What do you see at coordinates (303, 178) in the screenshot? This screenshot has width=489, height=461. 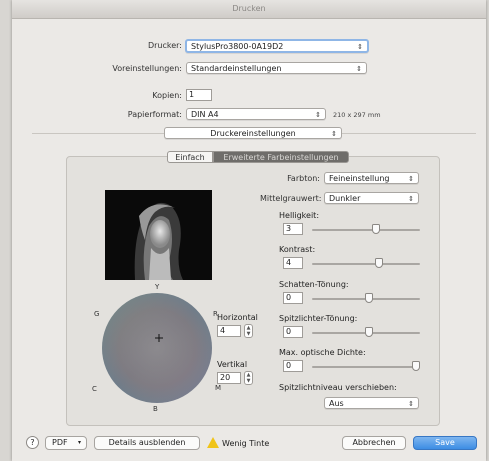 I see `color-tone-label: Farbton:` at bounding box center [303, 178].